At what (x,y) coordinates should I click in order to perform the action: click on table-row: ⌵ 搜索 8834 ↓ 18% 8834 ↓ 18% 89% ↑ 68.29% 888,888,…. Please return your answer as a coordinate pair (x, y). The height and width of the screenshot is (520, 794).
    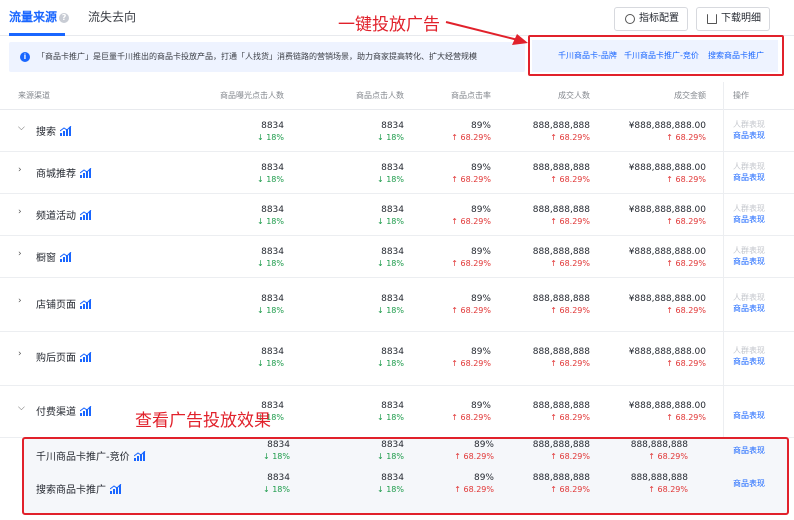
    Looking at the image, I should click on (397, 131).